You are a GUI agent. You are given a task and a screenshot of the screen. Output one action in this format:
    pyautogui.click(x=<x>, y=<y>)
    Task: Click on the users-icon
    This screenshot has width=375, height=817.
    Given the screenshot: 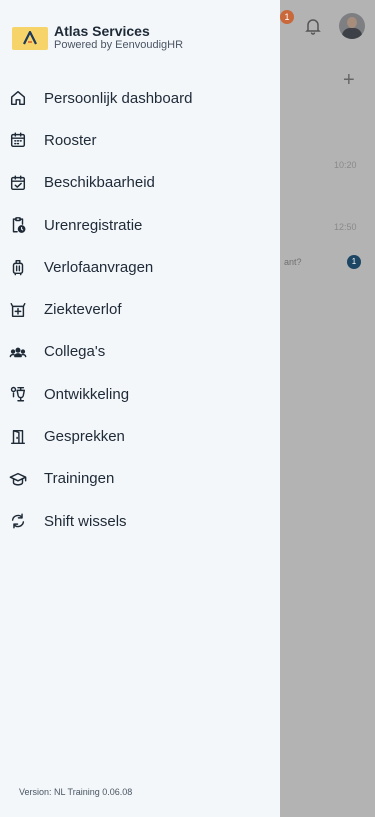 What is the action you would take?
    pyautogui.click(x=18, y=352)
    